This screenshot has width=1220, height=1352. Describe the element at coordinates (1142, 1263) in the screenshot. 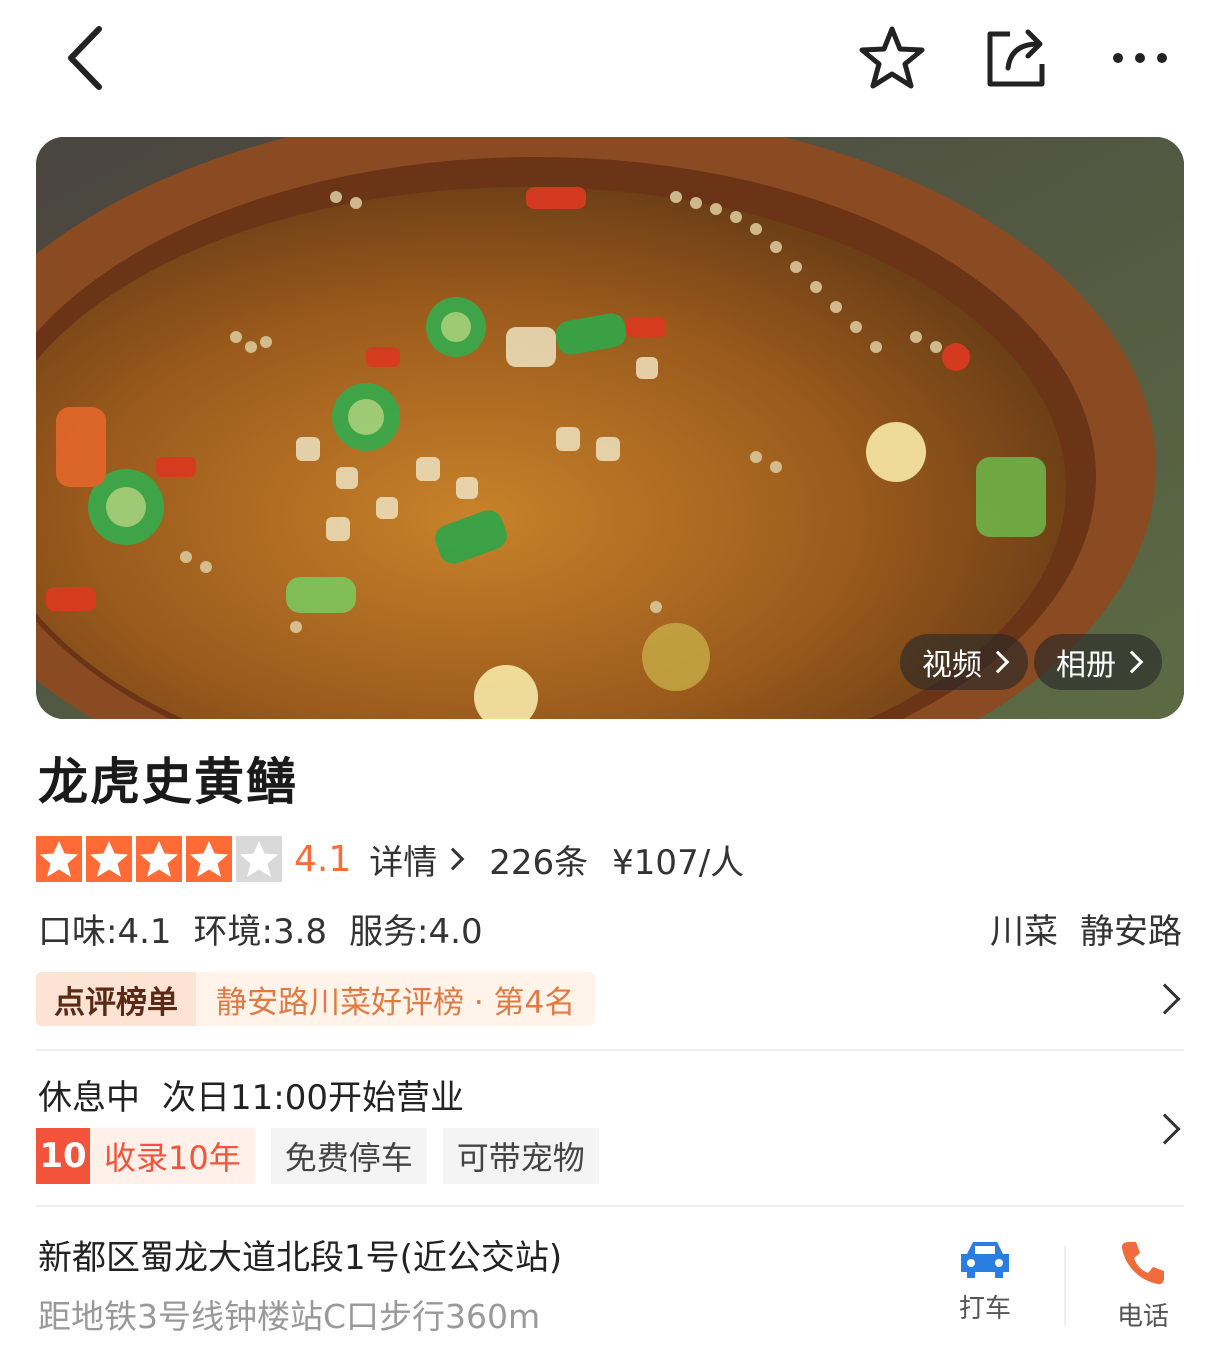

I see `phone-icon` at that location.